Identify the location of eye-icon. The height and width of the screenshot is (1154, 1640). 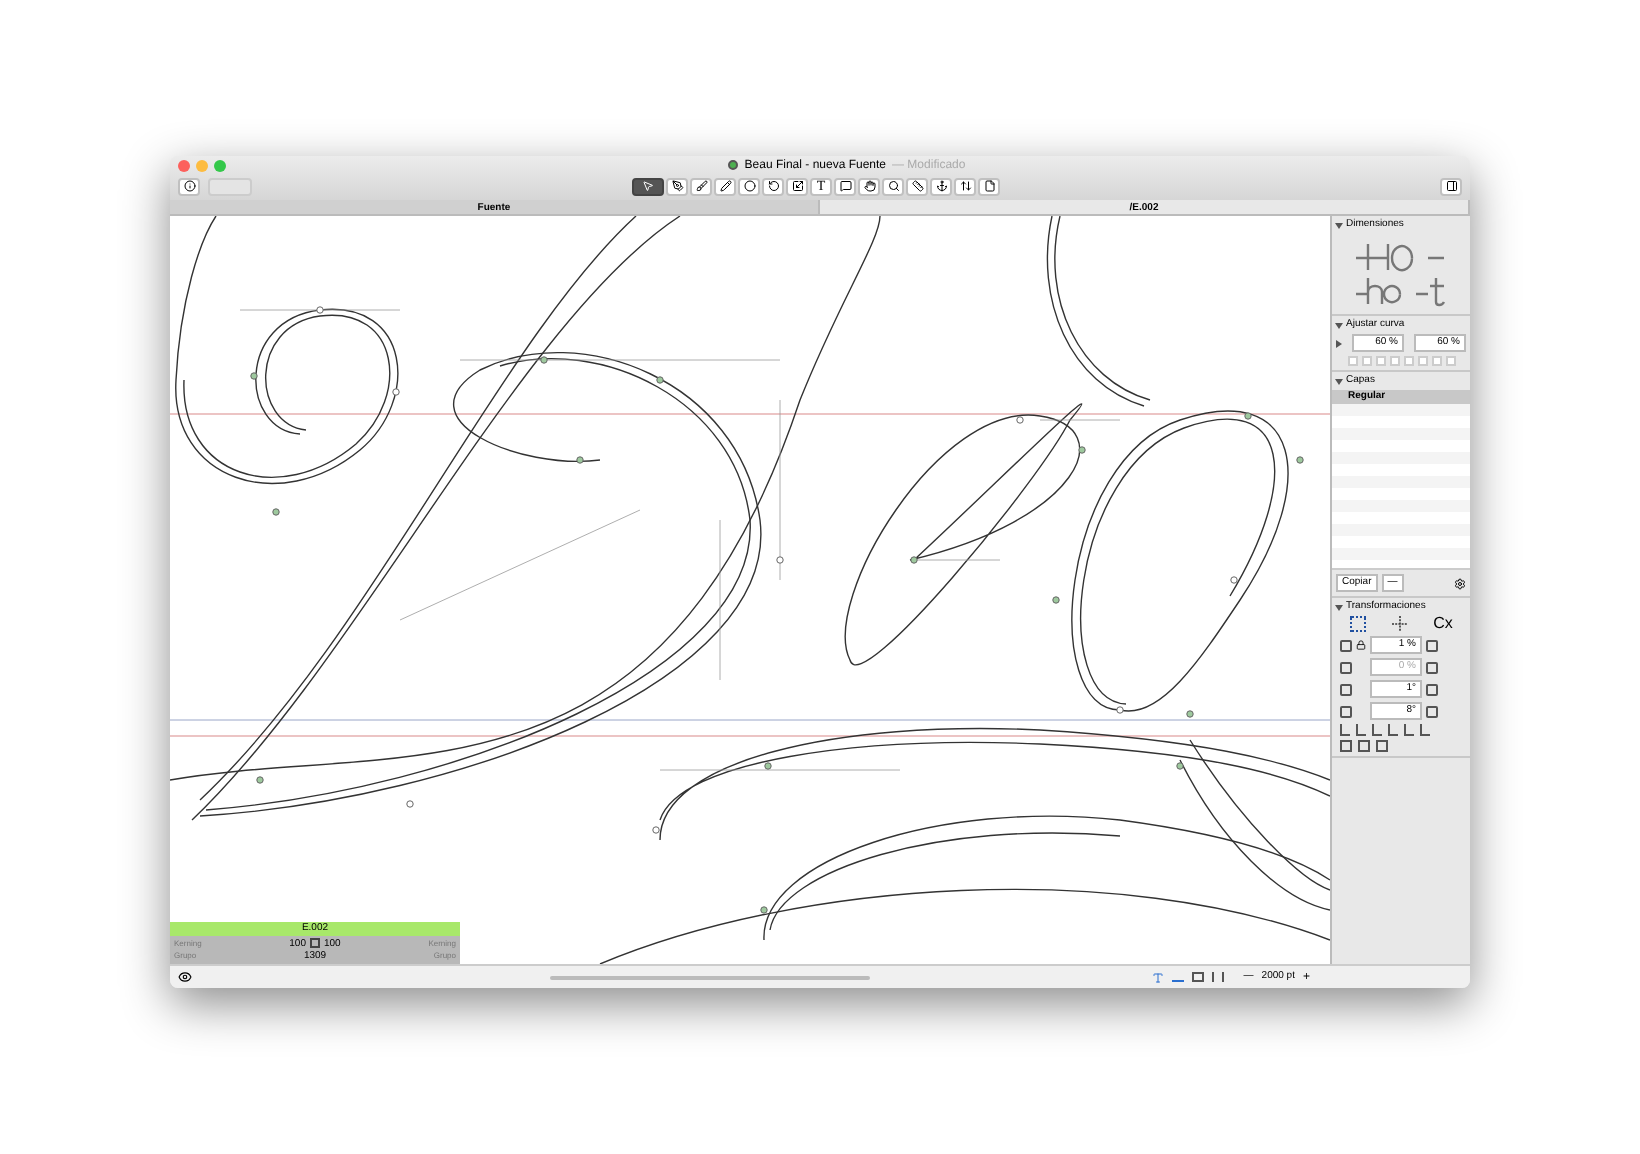
(185, 977).